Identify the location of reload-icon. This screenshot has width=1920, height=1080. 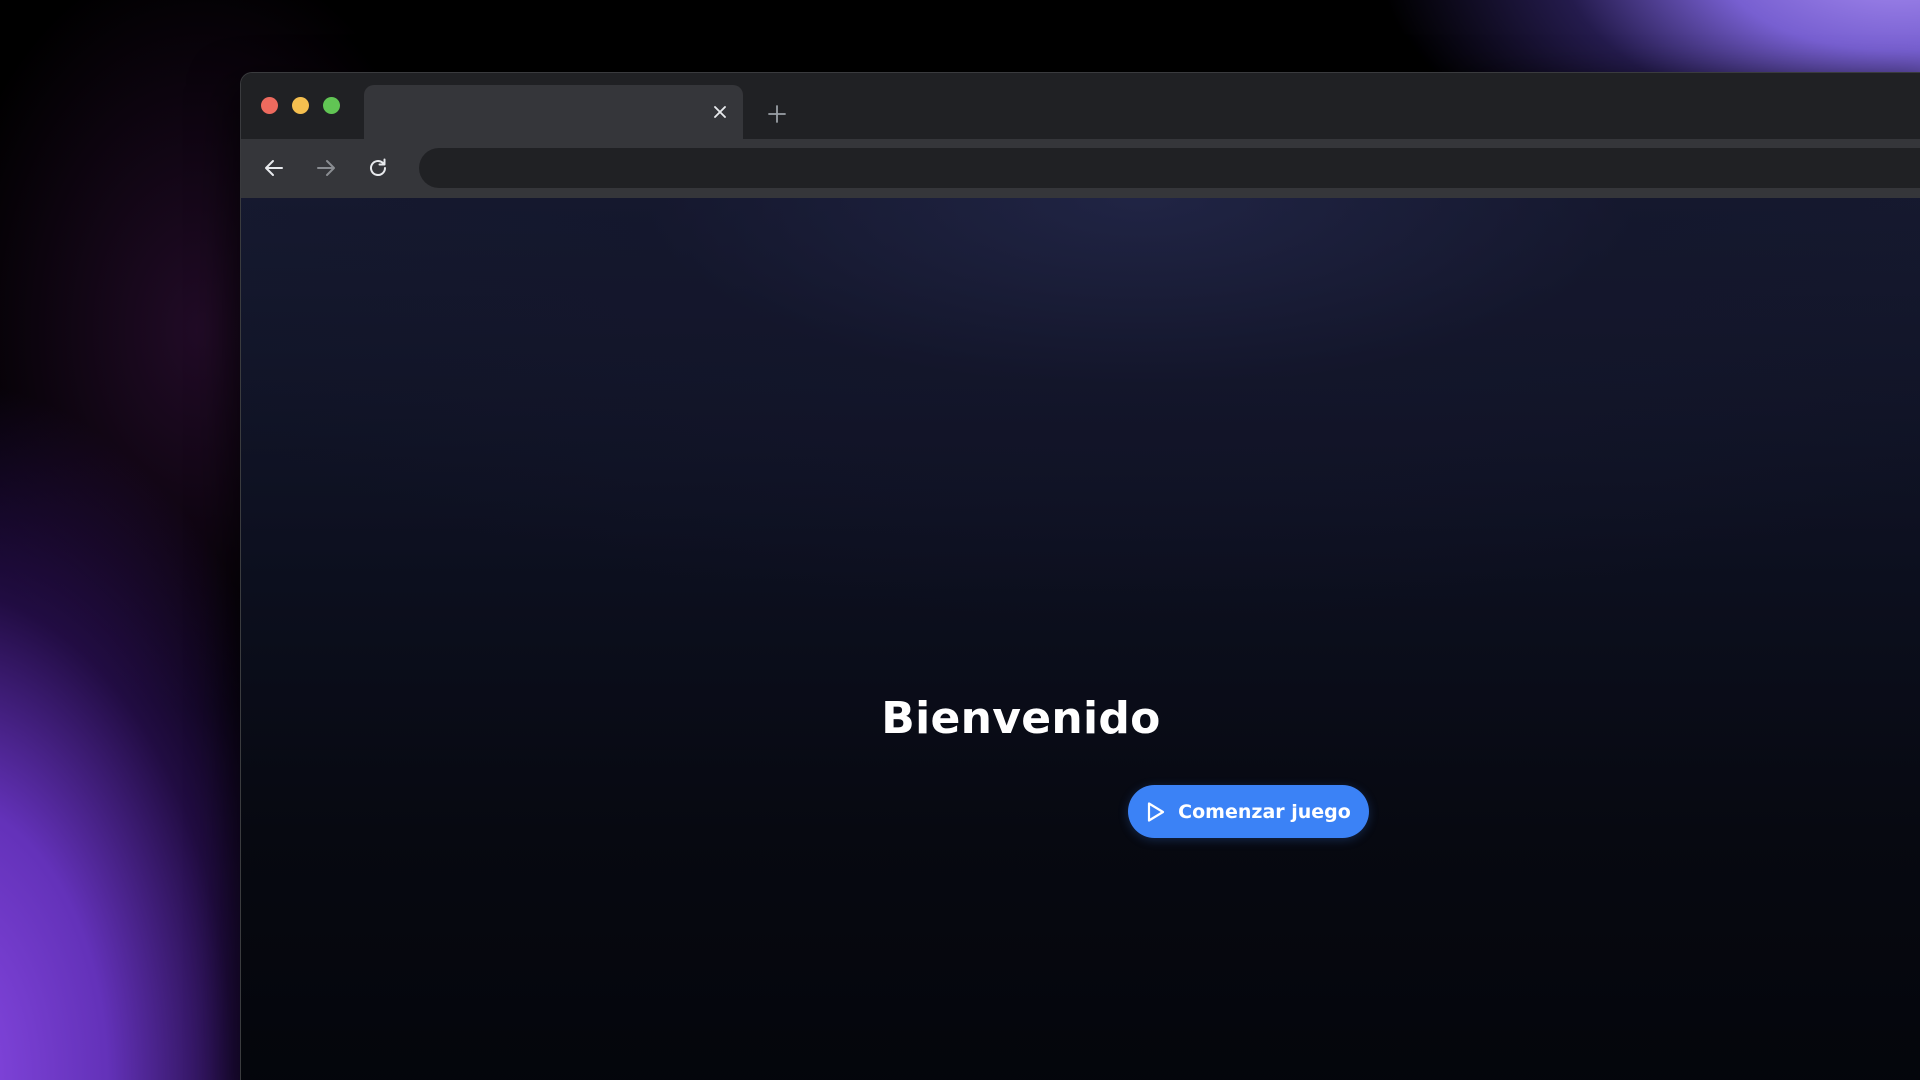
(378, 168).